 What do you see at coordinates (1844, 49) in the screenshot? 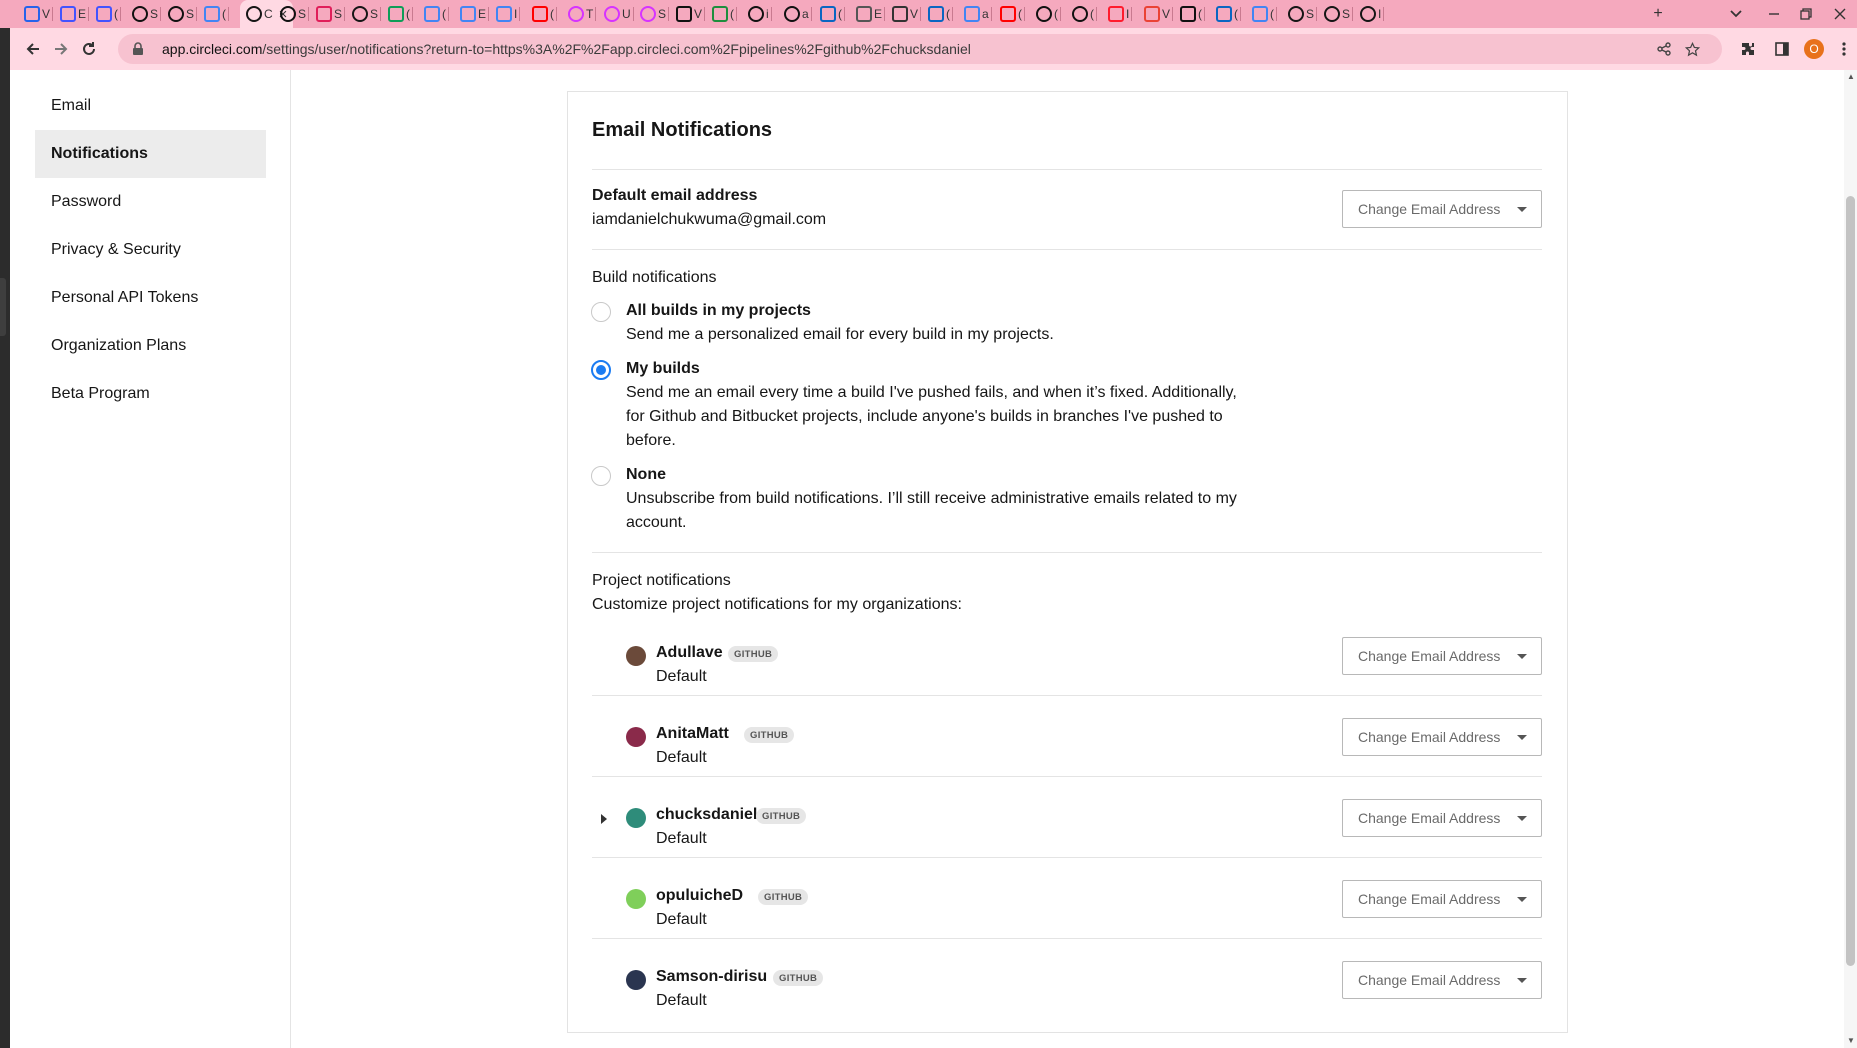
I see `browser-menu-icon` at bounding box center [1844, 49].